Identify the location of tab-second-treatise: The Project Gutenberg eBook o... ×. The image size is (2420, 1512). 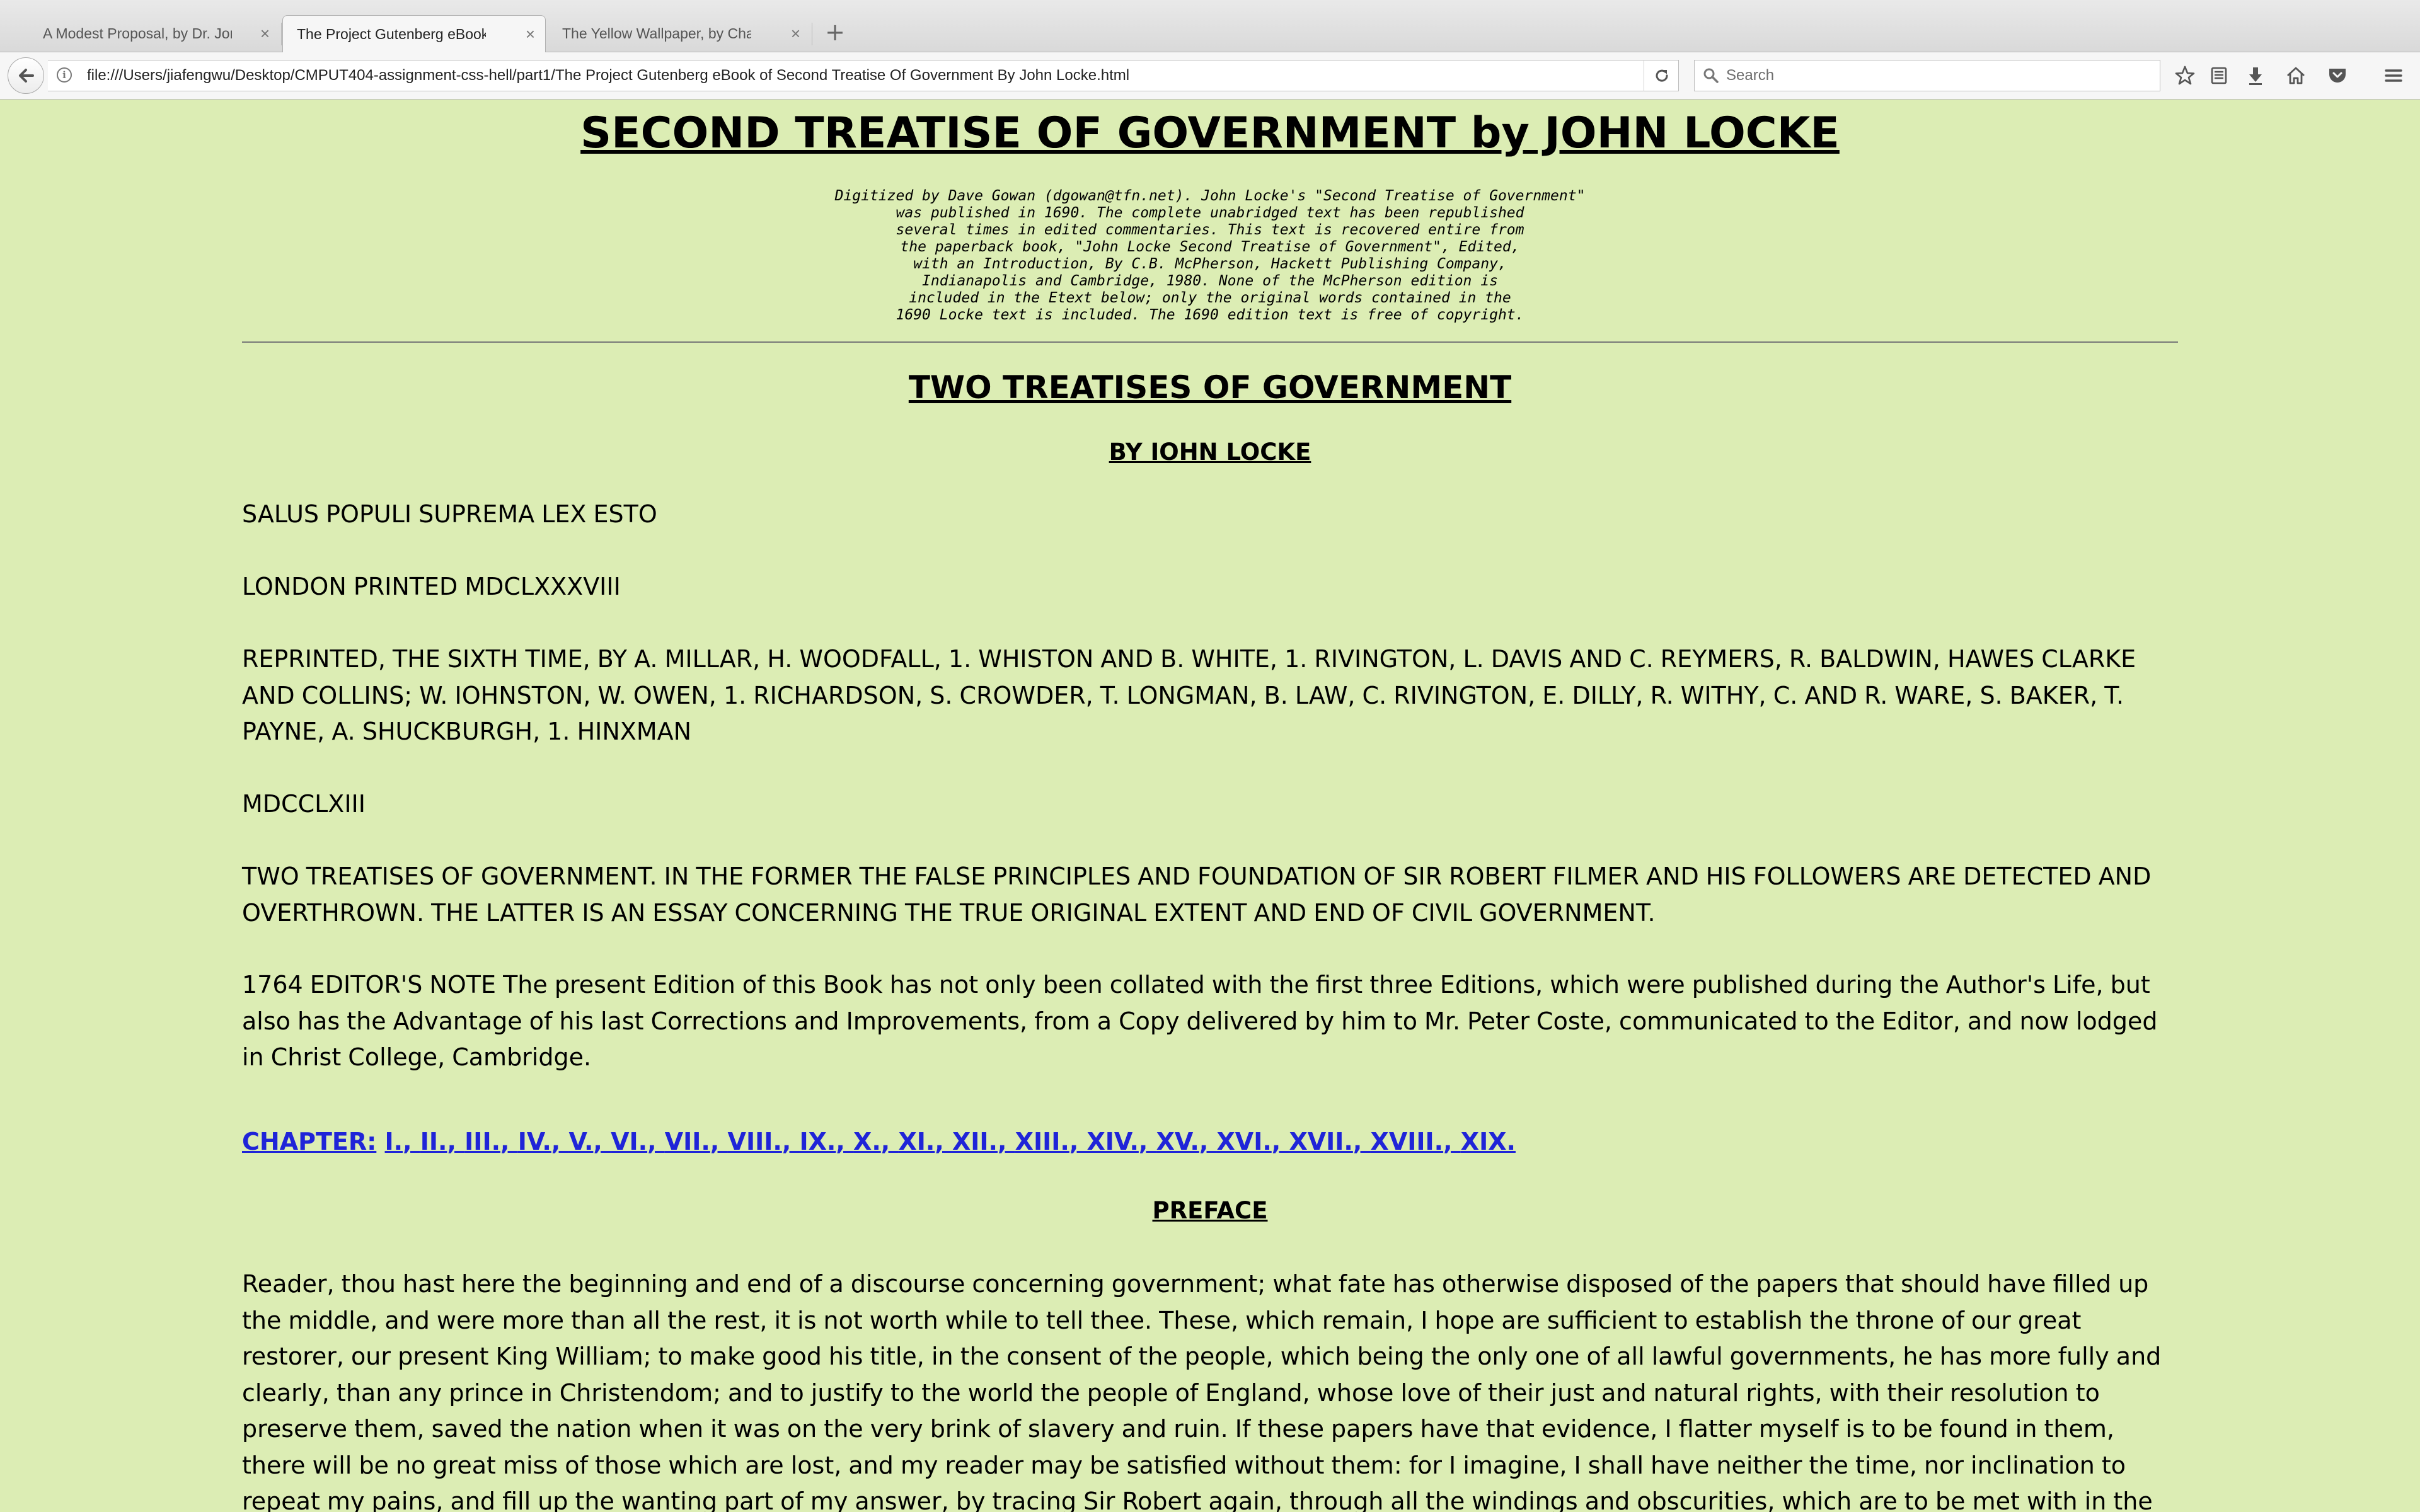
(414, 33).